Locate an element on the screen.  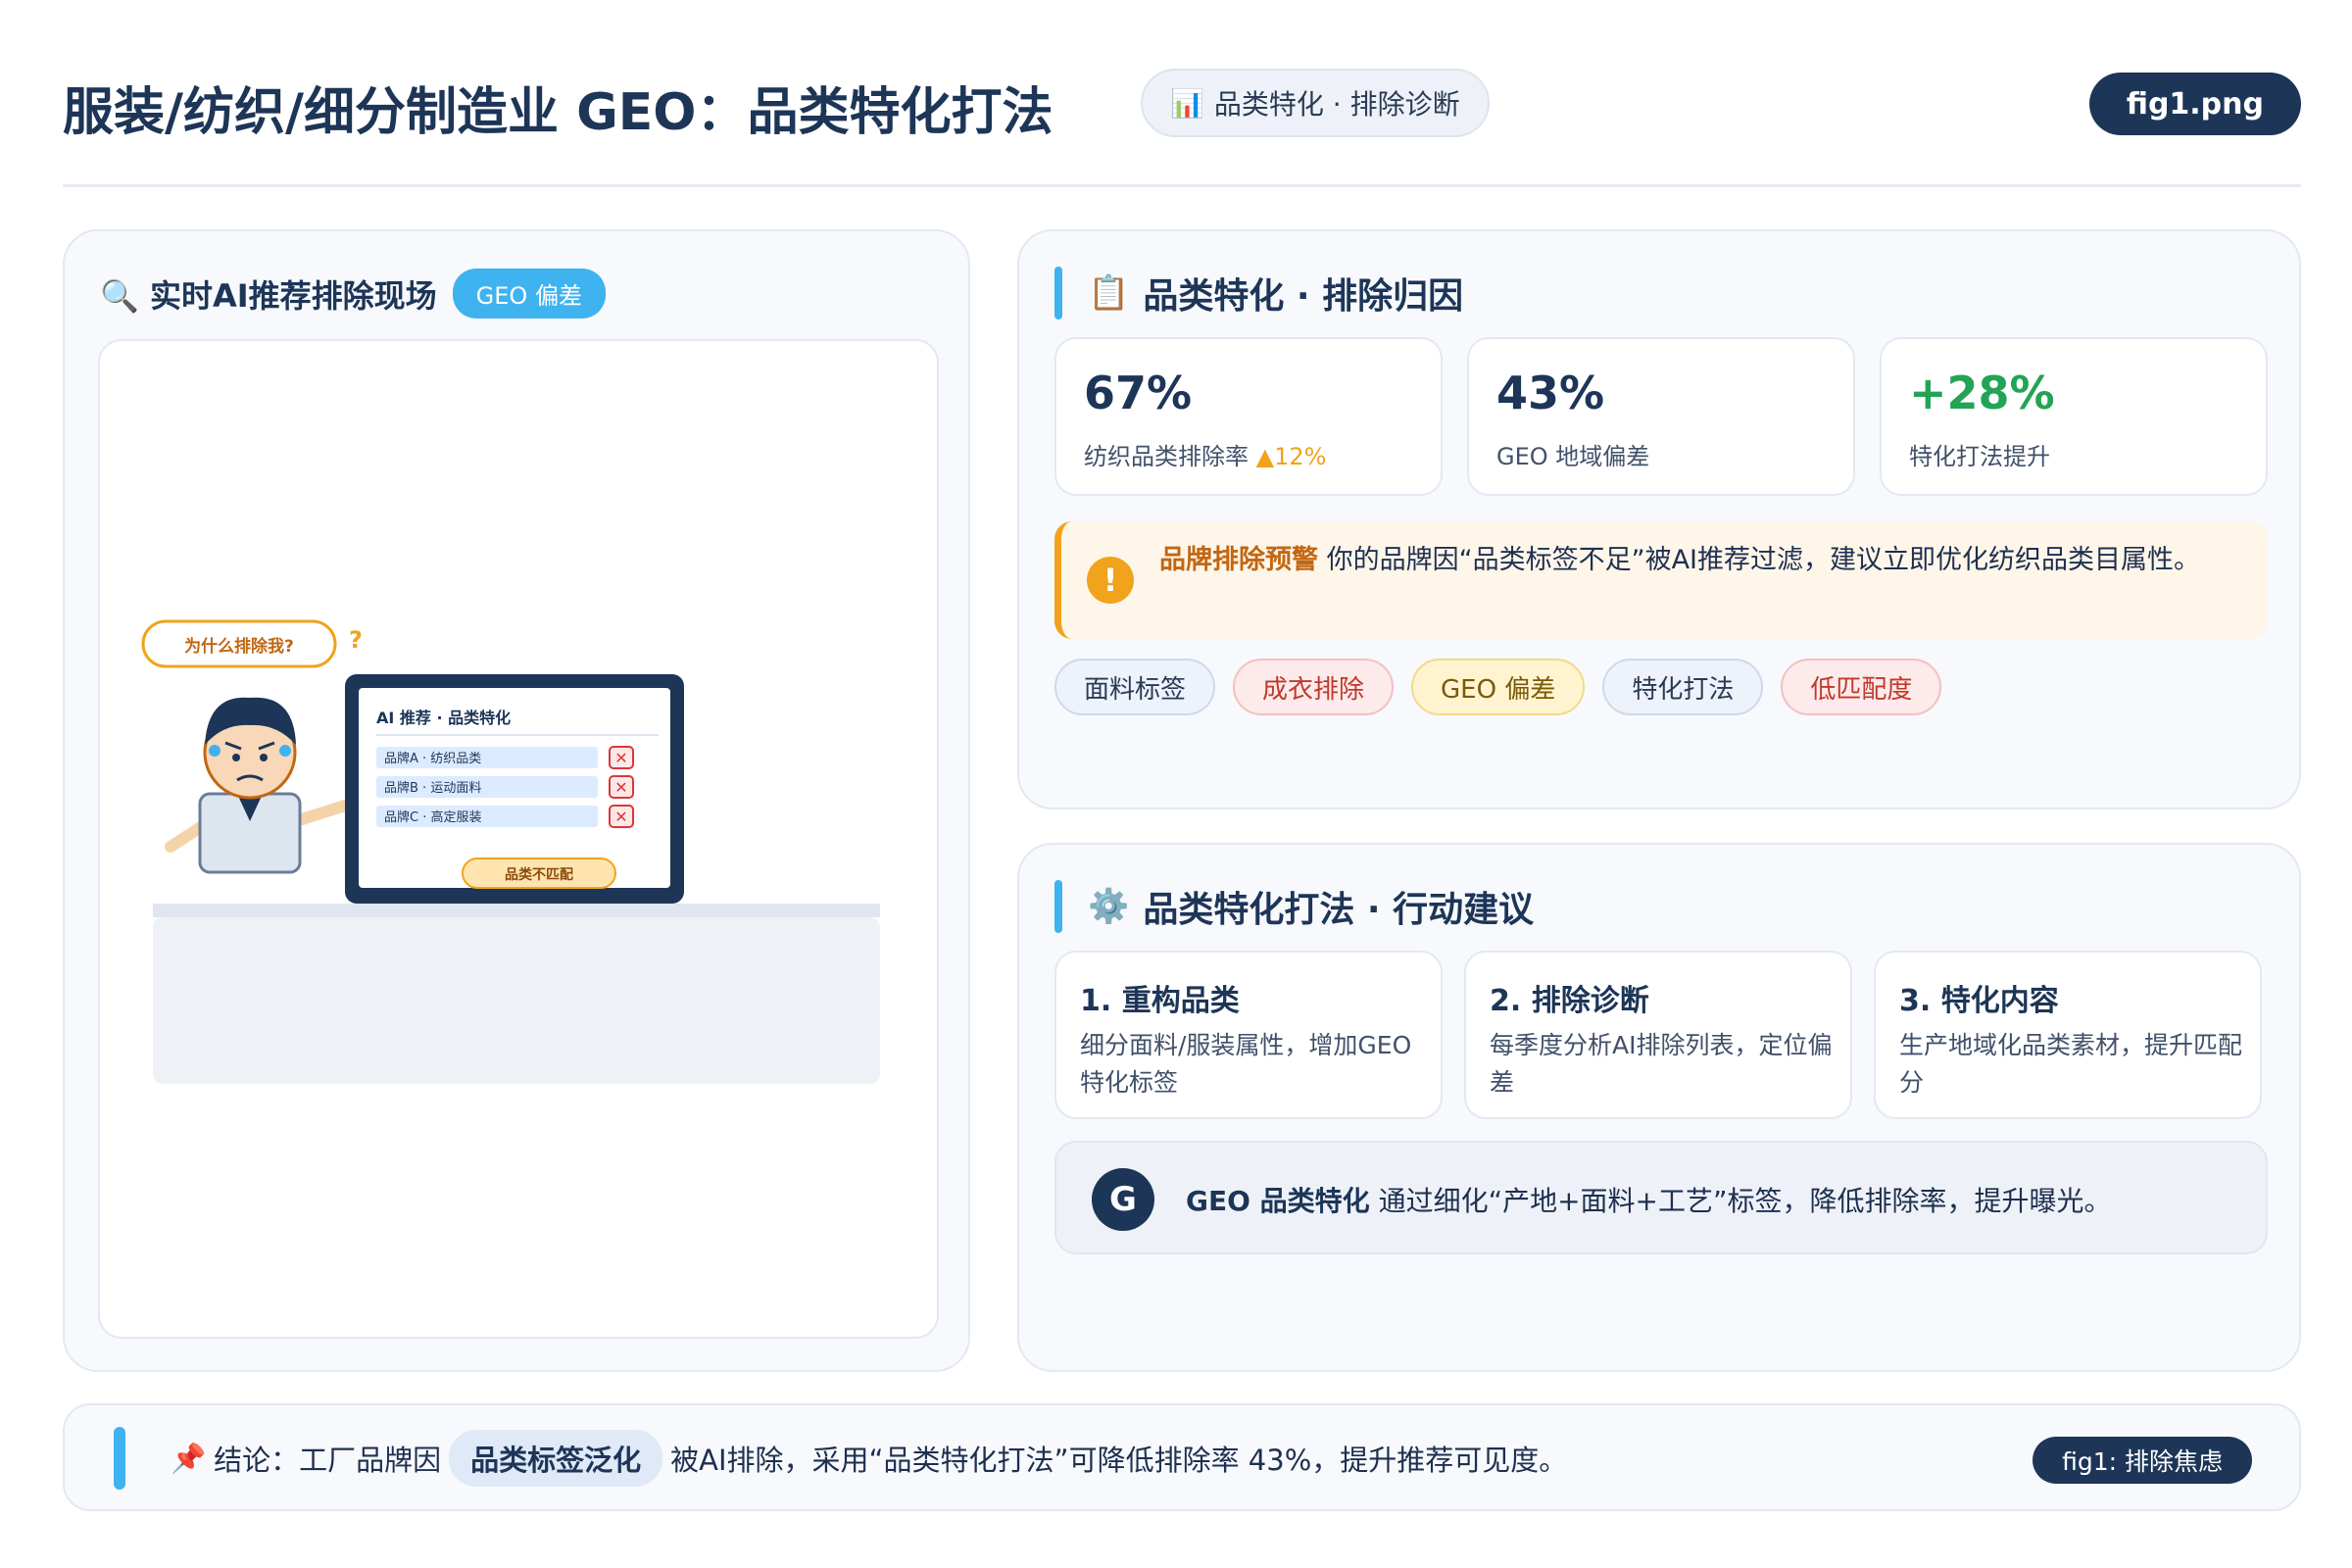
geo-bias-badge: GEO 偏差 is located at coordinates (529, 293).